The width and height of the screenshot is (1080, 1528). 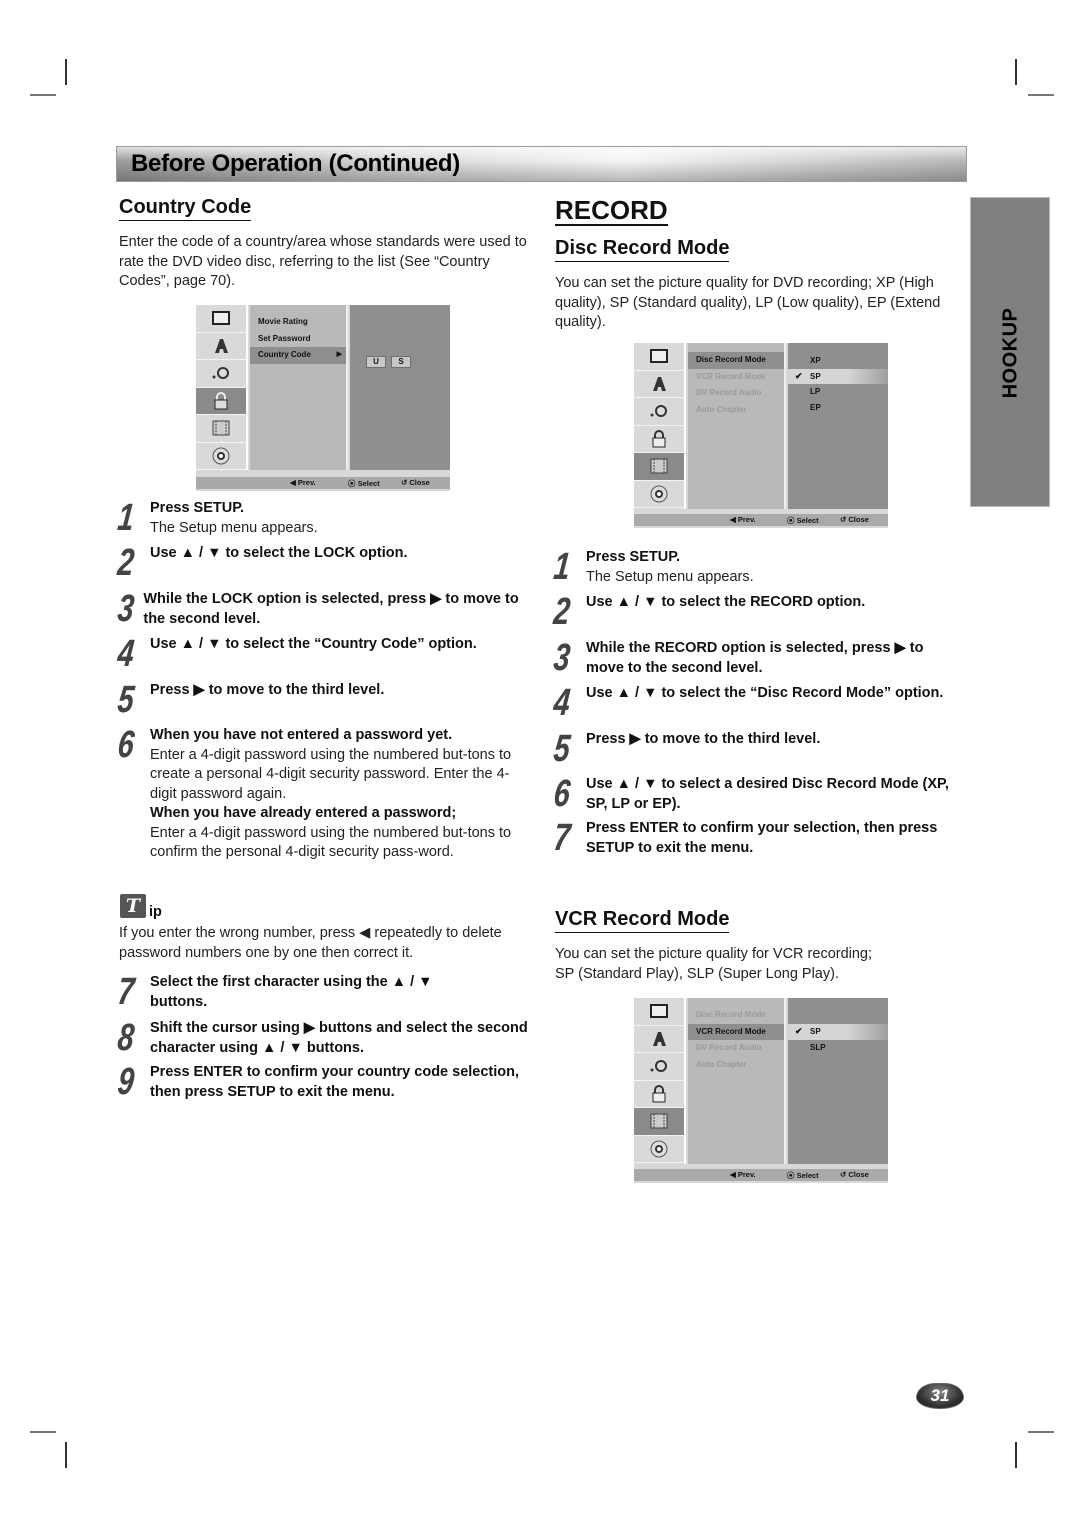 I want to click on option-slp: SLP, so click(x=838, y=1048).